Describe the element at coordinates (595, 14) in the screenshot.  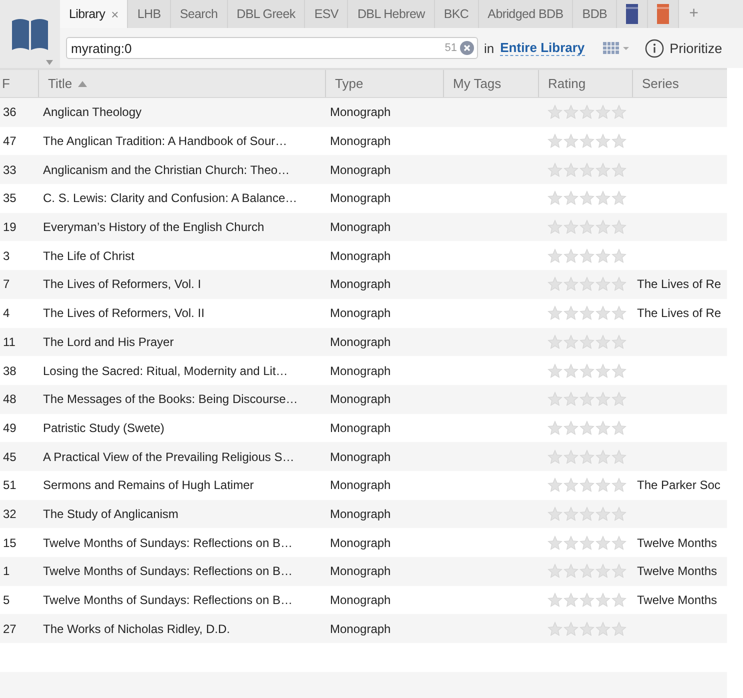
I see `tab: BDB` at that location.